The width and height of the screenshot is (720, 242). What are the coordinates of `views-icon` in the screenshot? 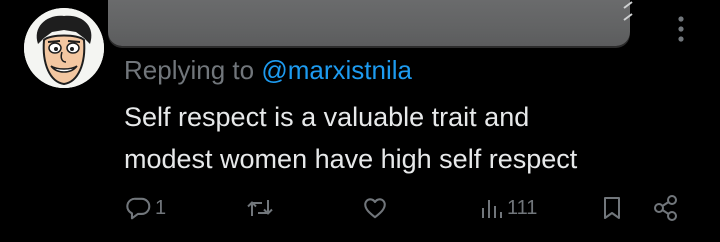 It's located at (492, 209).